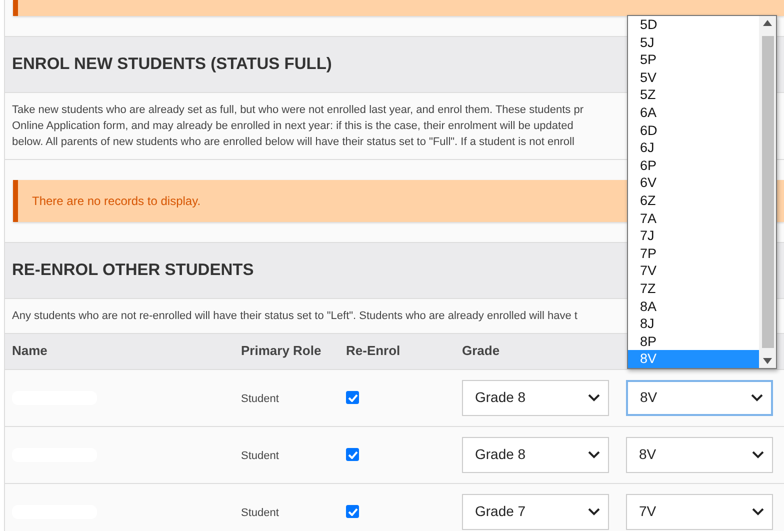 Image resolution: width=784 pixels, height=531 pixels. I want to click on dropdown-option: 5J, so click(693, 43).